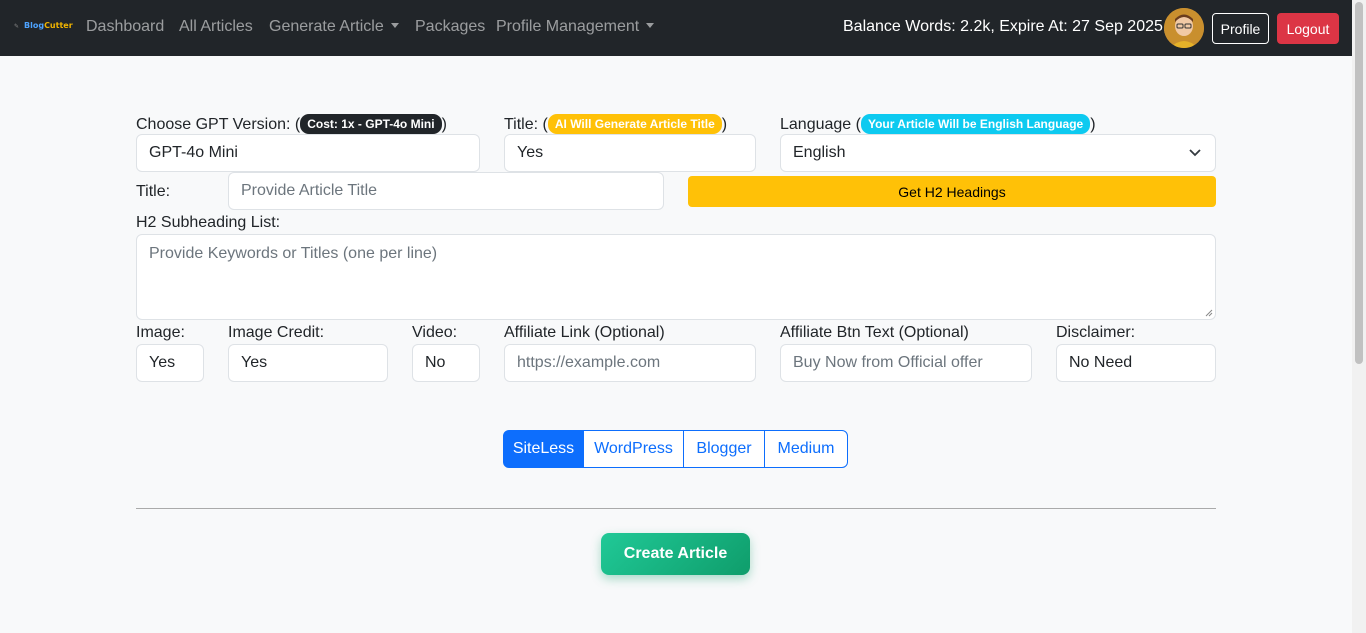 This screenshot has height=633, width=1366. Describe the element at coordinates (160, 332) in the screenshot. I see `image-label: Image:` at that location.